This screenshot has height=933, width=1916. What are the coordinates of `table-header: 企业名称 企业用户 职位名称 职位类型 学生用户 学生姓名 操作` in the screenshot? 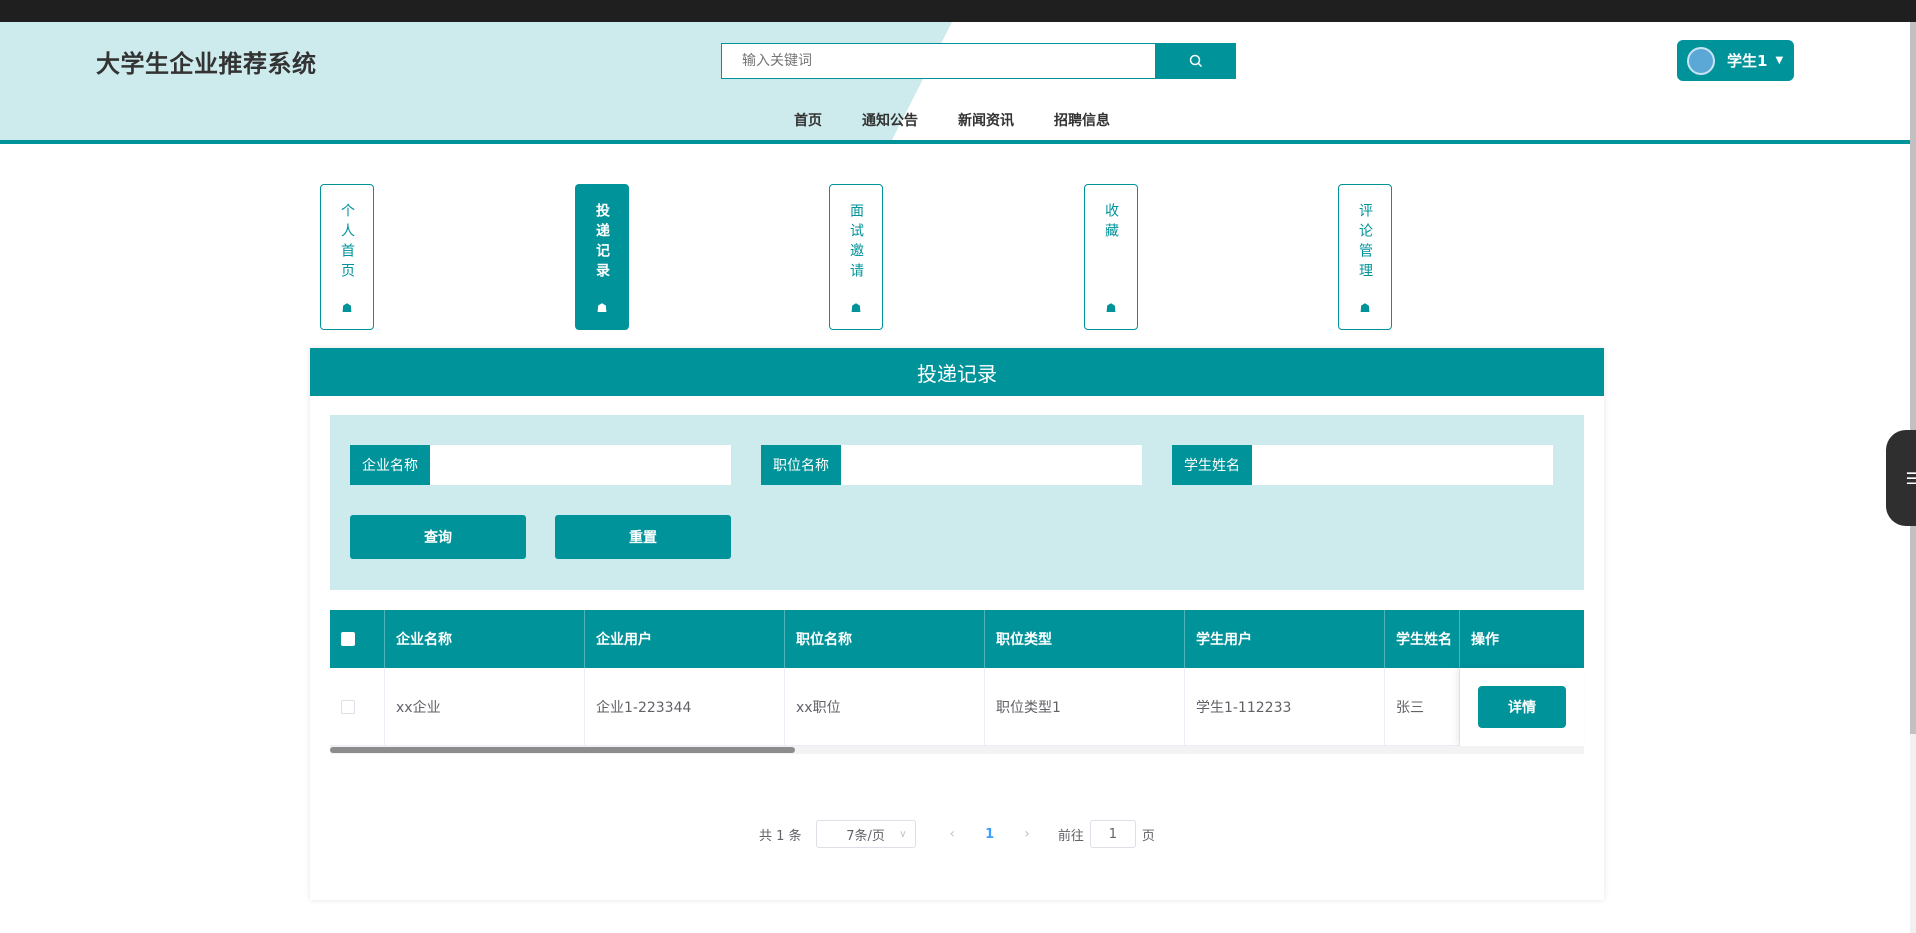 It's located at (957, 639).